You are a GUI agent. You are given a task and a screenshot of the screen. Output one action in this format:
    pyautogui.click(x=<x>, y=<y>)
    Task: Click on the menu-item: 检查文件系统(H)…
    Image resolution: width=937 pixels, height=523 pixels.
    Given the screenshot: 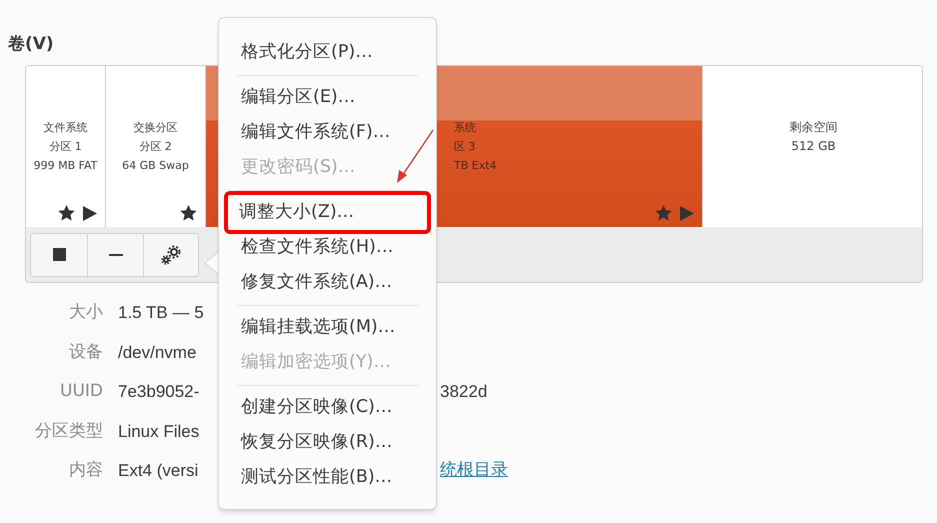 What is the action you would take?
    pyautogui.click(x=327, y=247)
    